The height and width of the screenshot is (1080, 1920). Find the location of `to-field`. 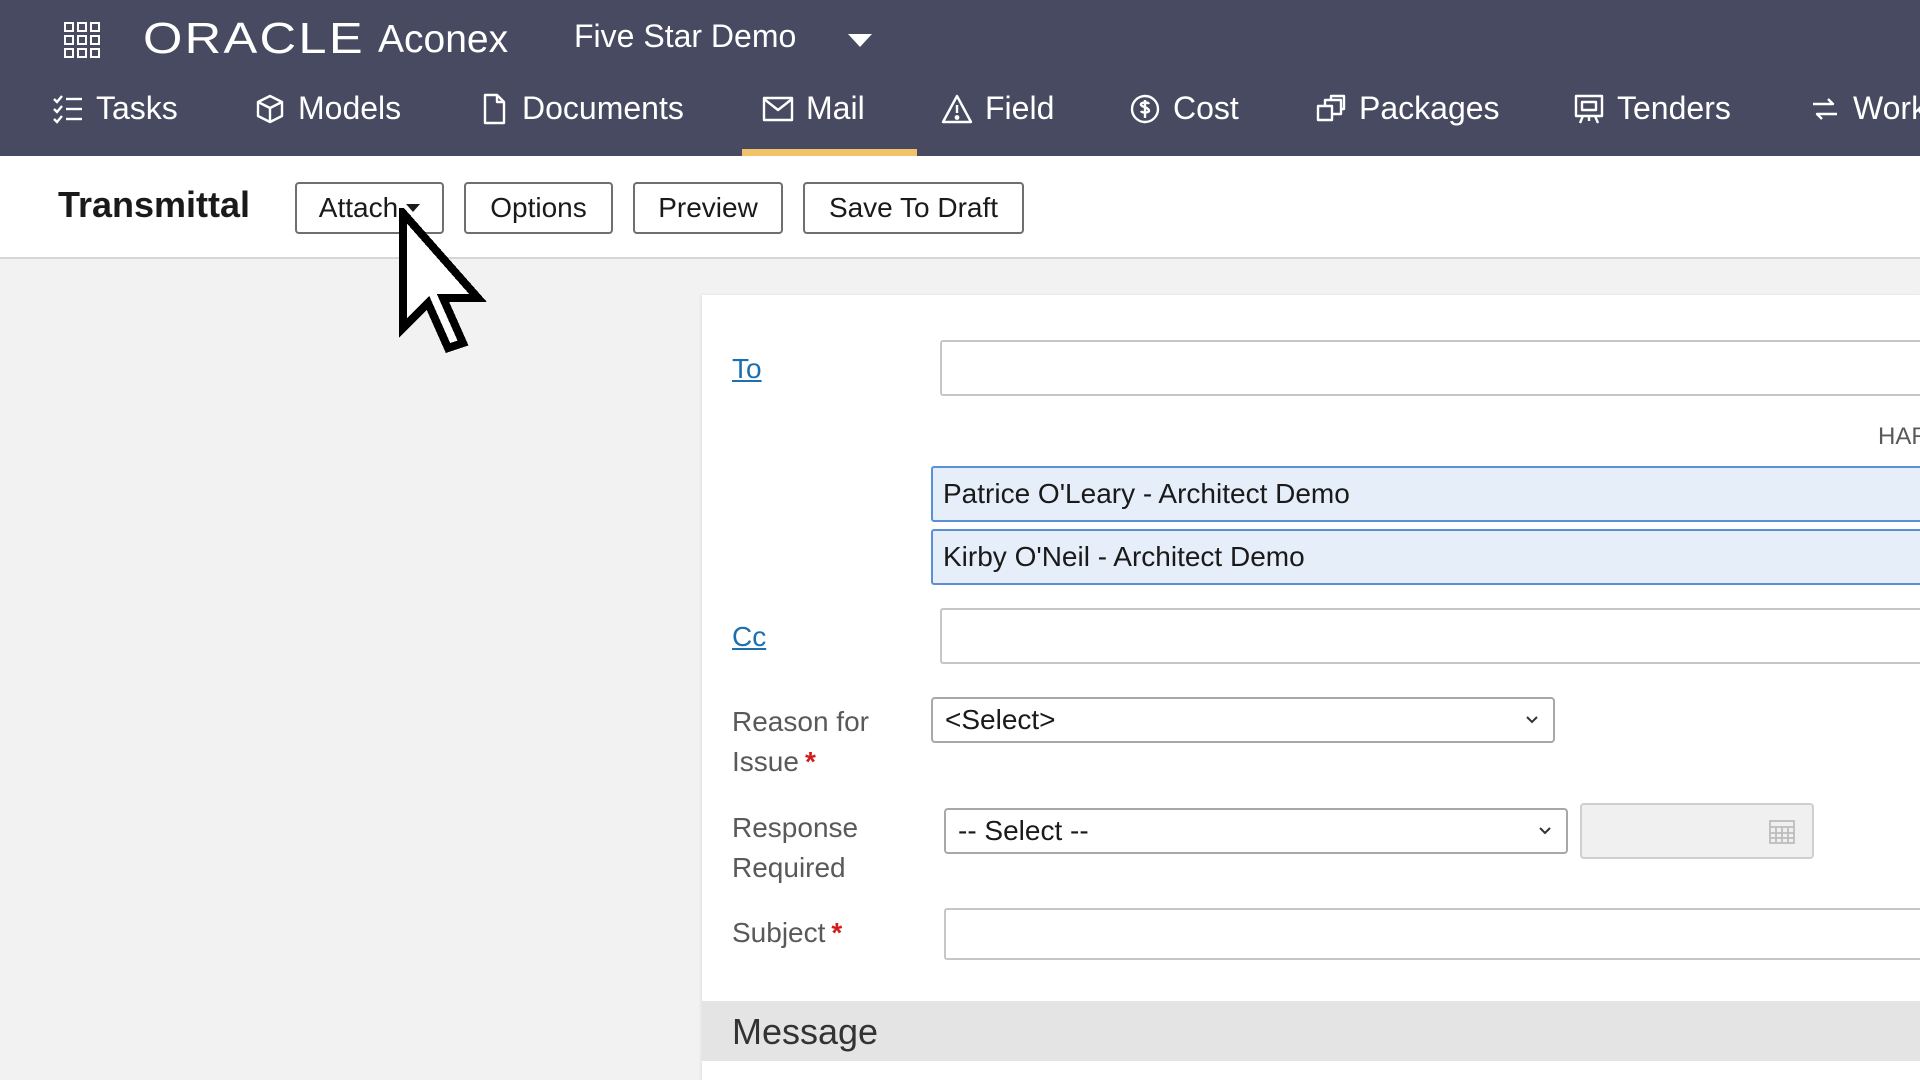

to-field is located at coordinates (1430, 368).